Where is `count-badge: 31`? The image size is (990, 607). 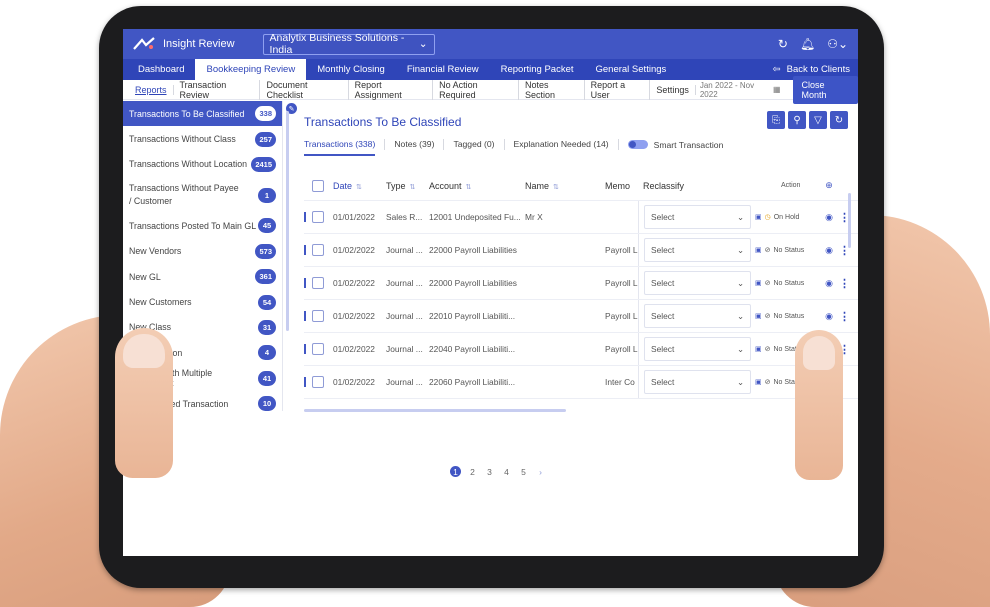
count-badge: 31 is located at coordinates (267, 327).